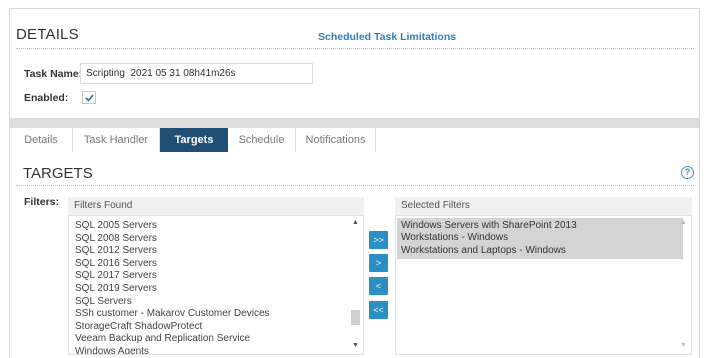  What do you see at coordinates (378, 310) in the screenshot?
I see `remove-all-button: <<` at bounding box center [378, 310].